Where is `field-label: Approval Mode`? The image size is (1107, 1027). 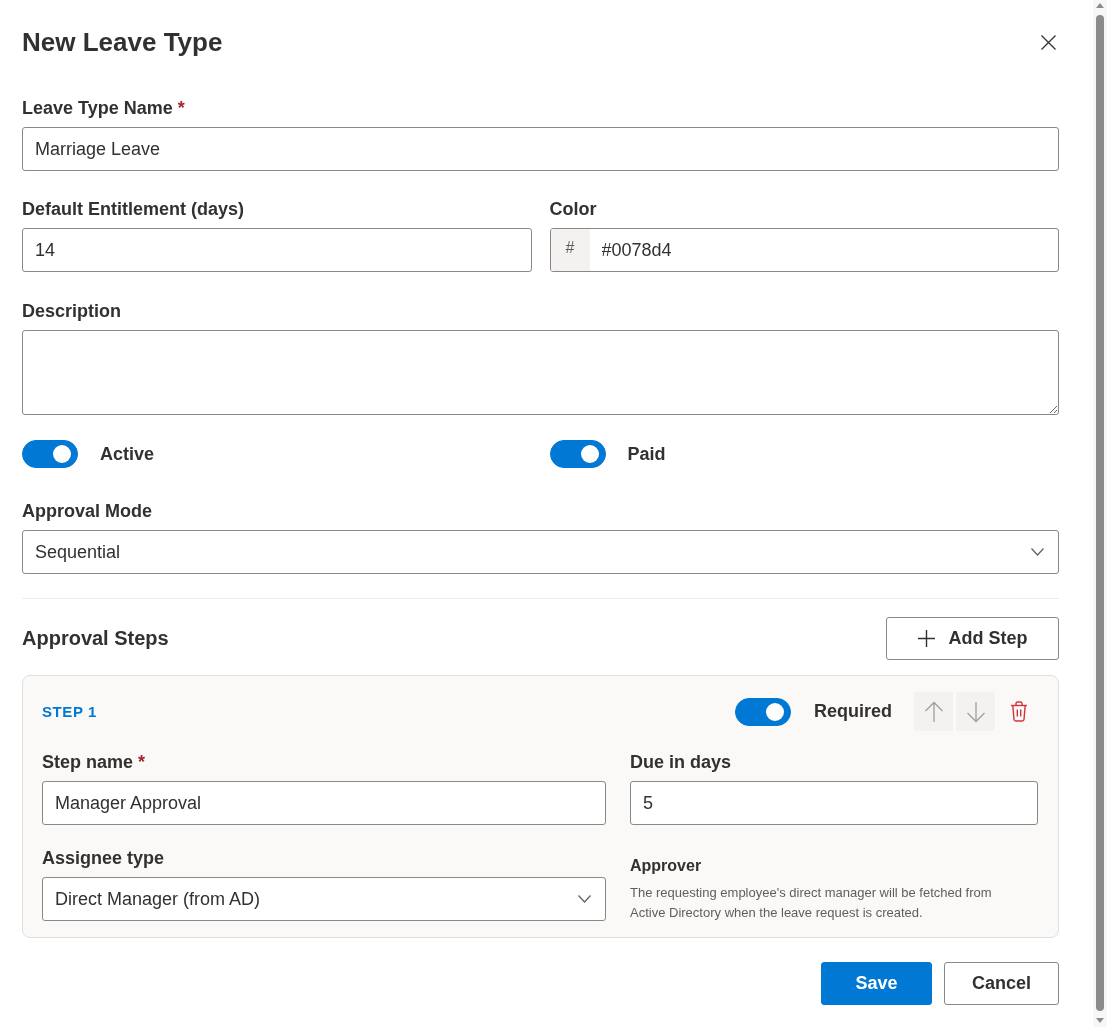
field-label: Approval Mode is located at coordinates (87, 511).